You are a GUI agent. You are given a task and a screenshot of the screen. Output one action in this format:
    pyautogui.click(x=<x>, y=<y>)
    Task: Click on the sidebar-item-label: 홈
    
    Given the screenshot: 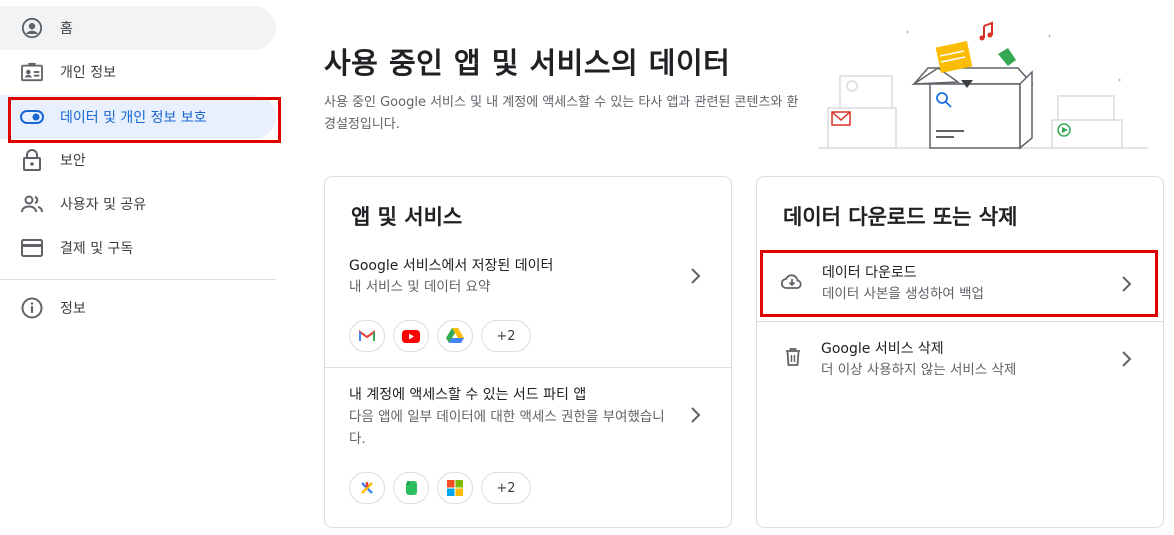 What is the action you would take?
    pyautogui.click(x=66, y=29)
    